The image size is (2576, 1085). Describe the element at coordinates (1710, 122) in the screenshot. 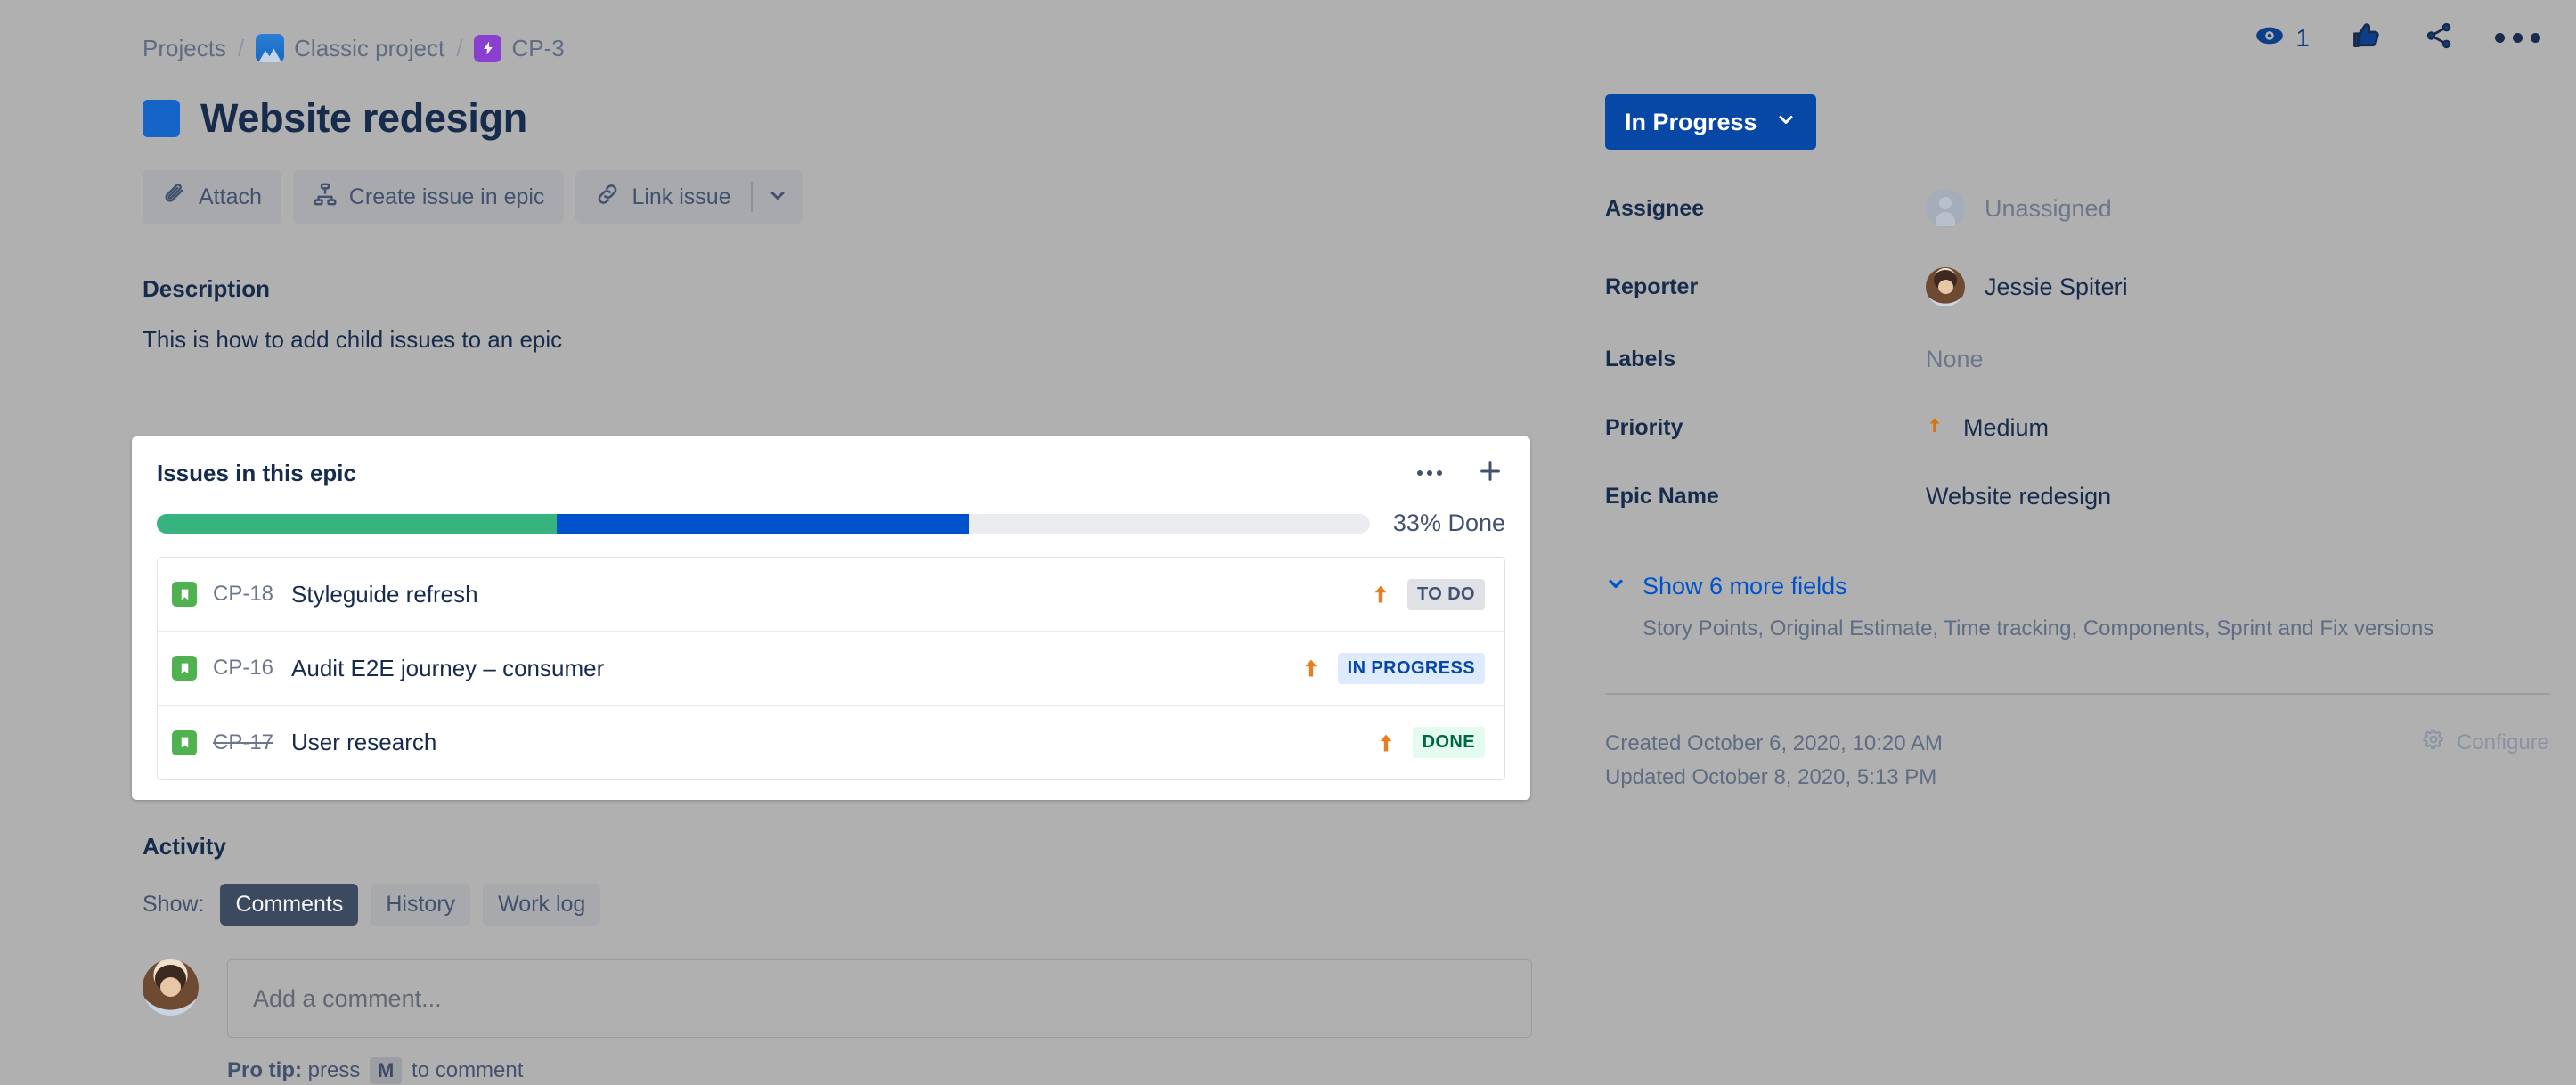

I see `status-dropdown-button: In Progress` at that location.